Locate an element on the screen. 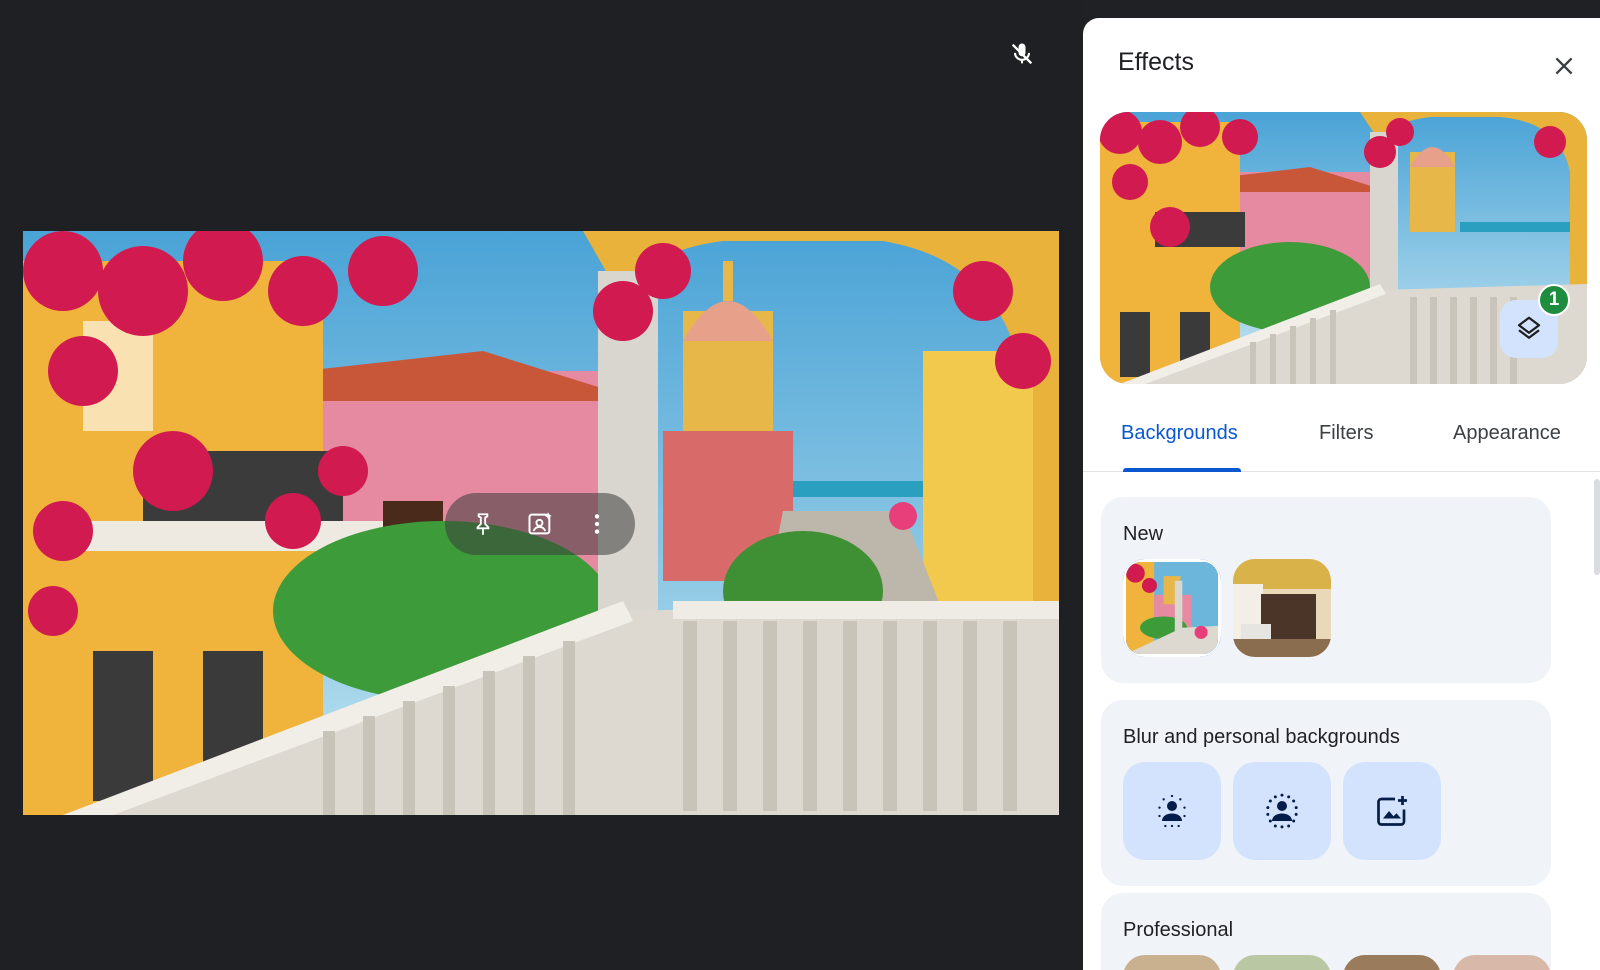  active-tab-indicator is located at coordinates (1182, 470).